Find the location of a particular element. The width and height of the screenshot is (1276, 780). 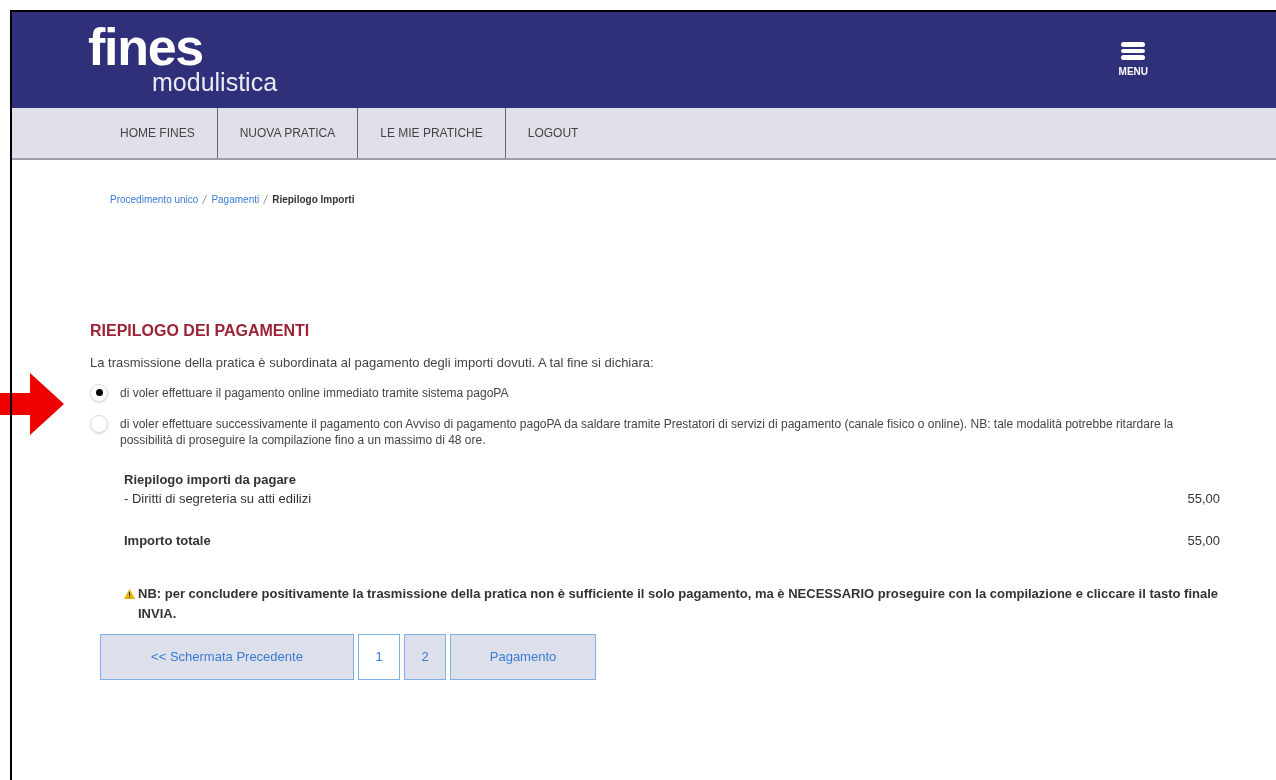

page-button: 1 is located at coordinates (379, 657).